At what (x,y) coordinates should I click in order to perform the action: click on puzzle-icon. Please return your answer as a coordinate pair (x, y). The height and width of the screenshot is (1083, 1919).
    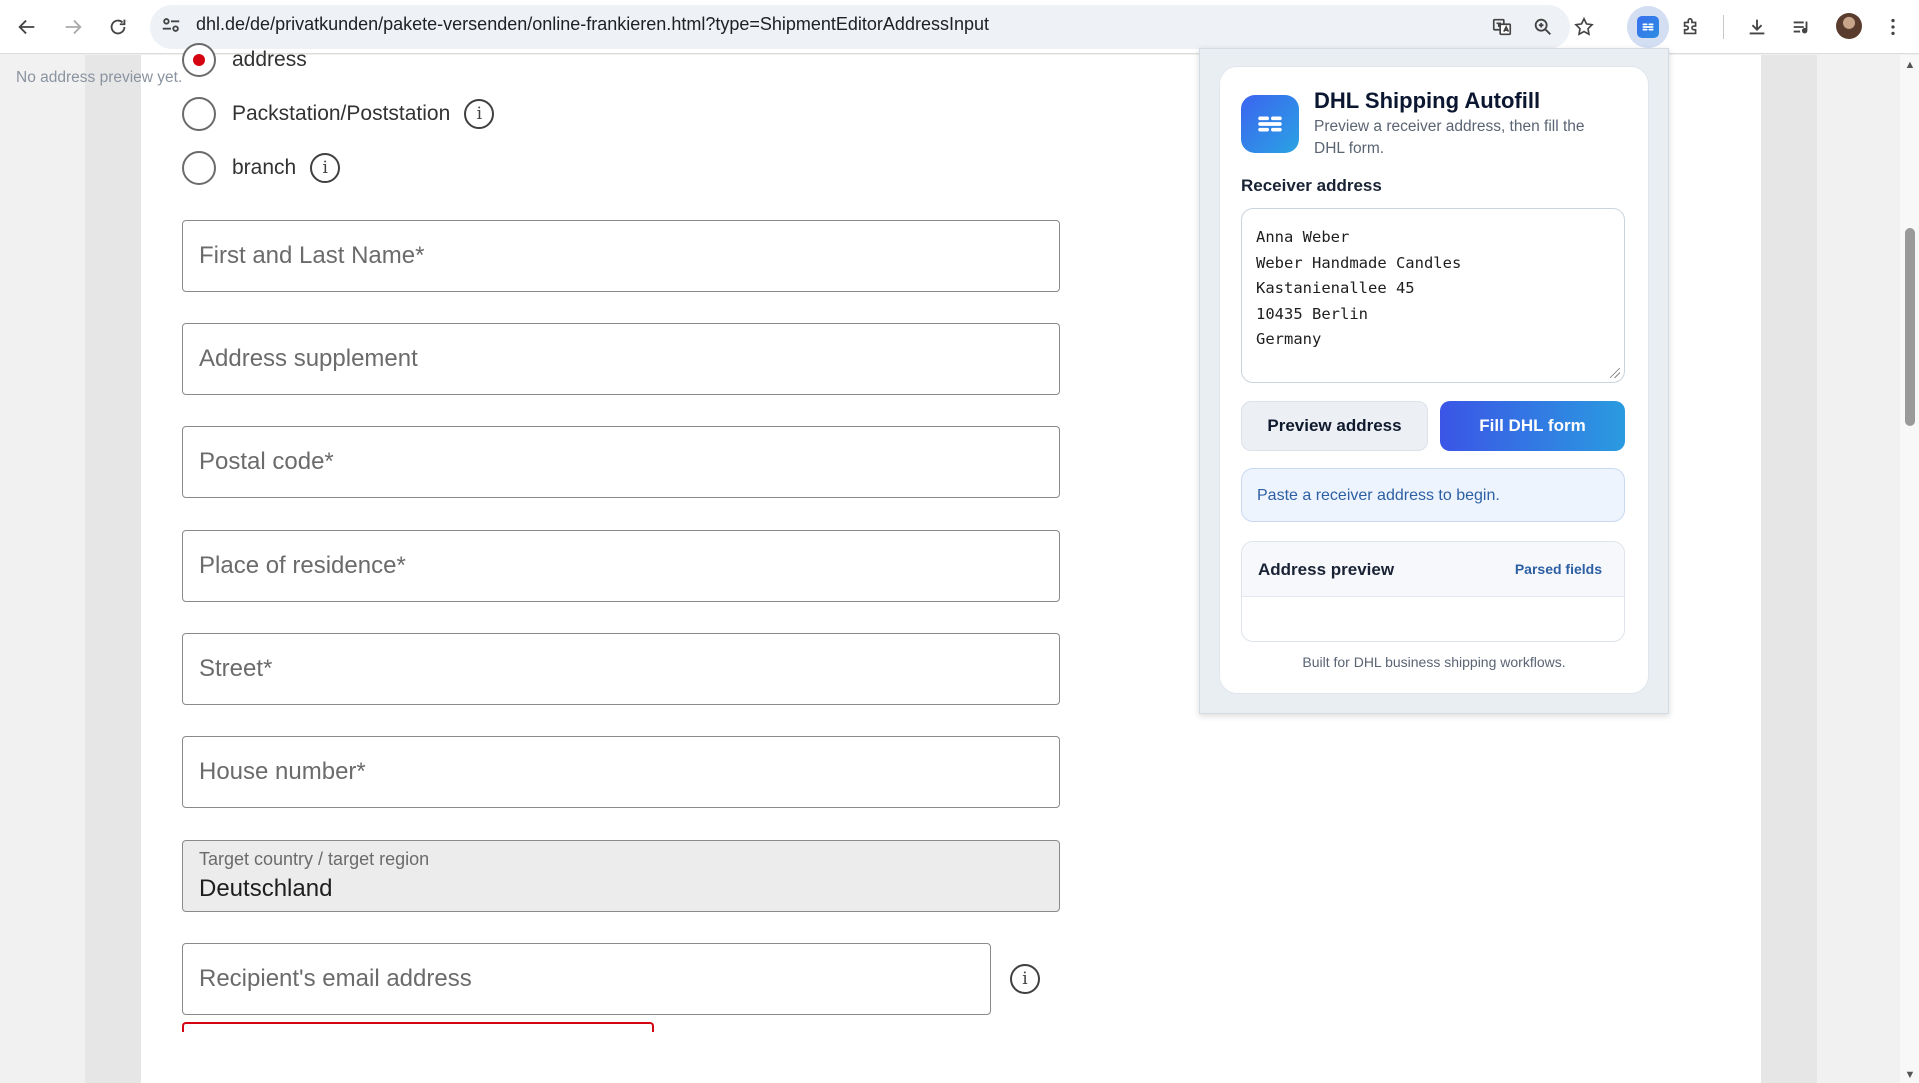
    Looking at the image, I should click on (1691, 27).